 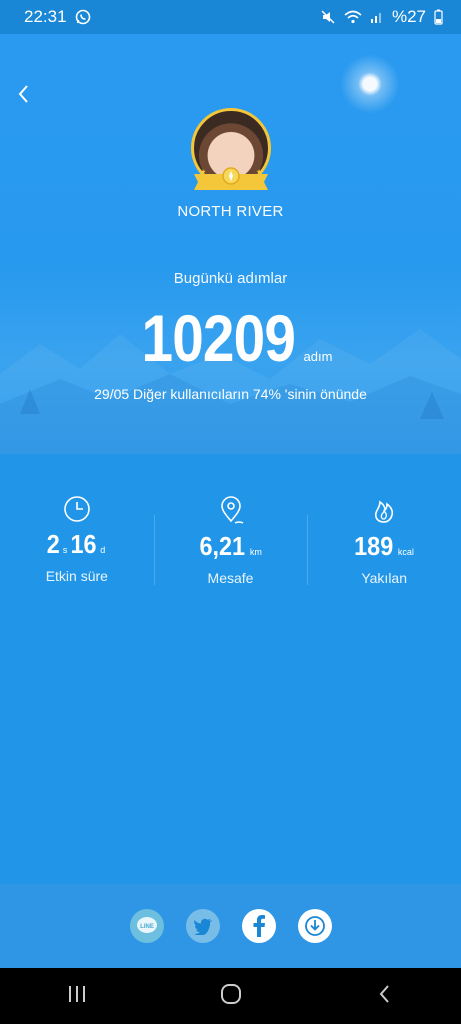 What do you see at coordinates (76, 576) in the screenshot?
I see `active-time-label: Etkin süre` at bounding box center [76, 576].